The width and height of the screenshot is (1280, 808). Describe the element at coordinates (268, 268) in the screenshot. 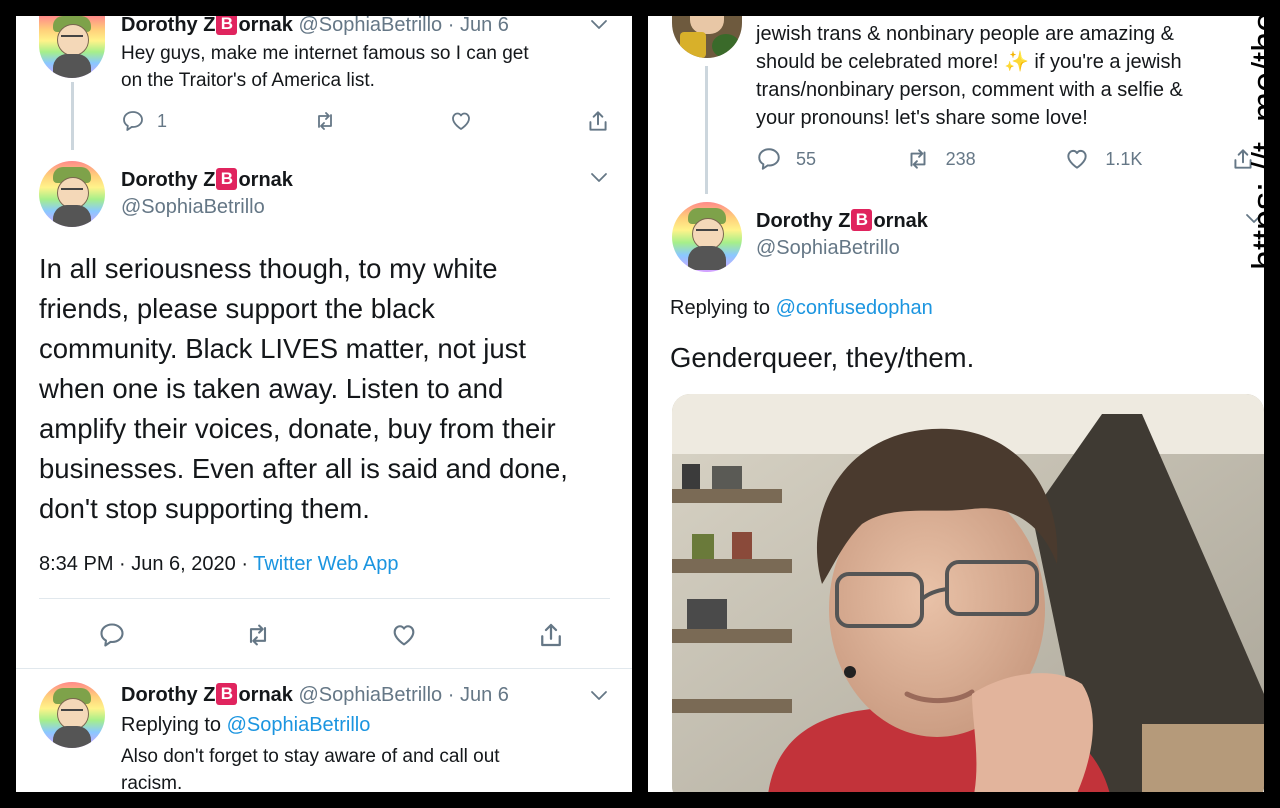

I see `tweet-body-line: In all seriousness though, to my white` at that location.